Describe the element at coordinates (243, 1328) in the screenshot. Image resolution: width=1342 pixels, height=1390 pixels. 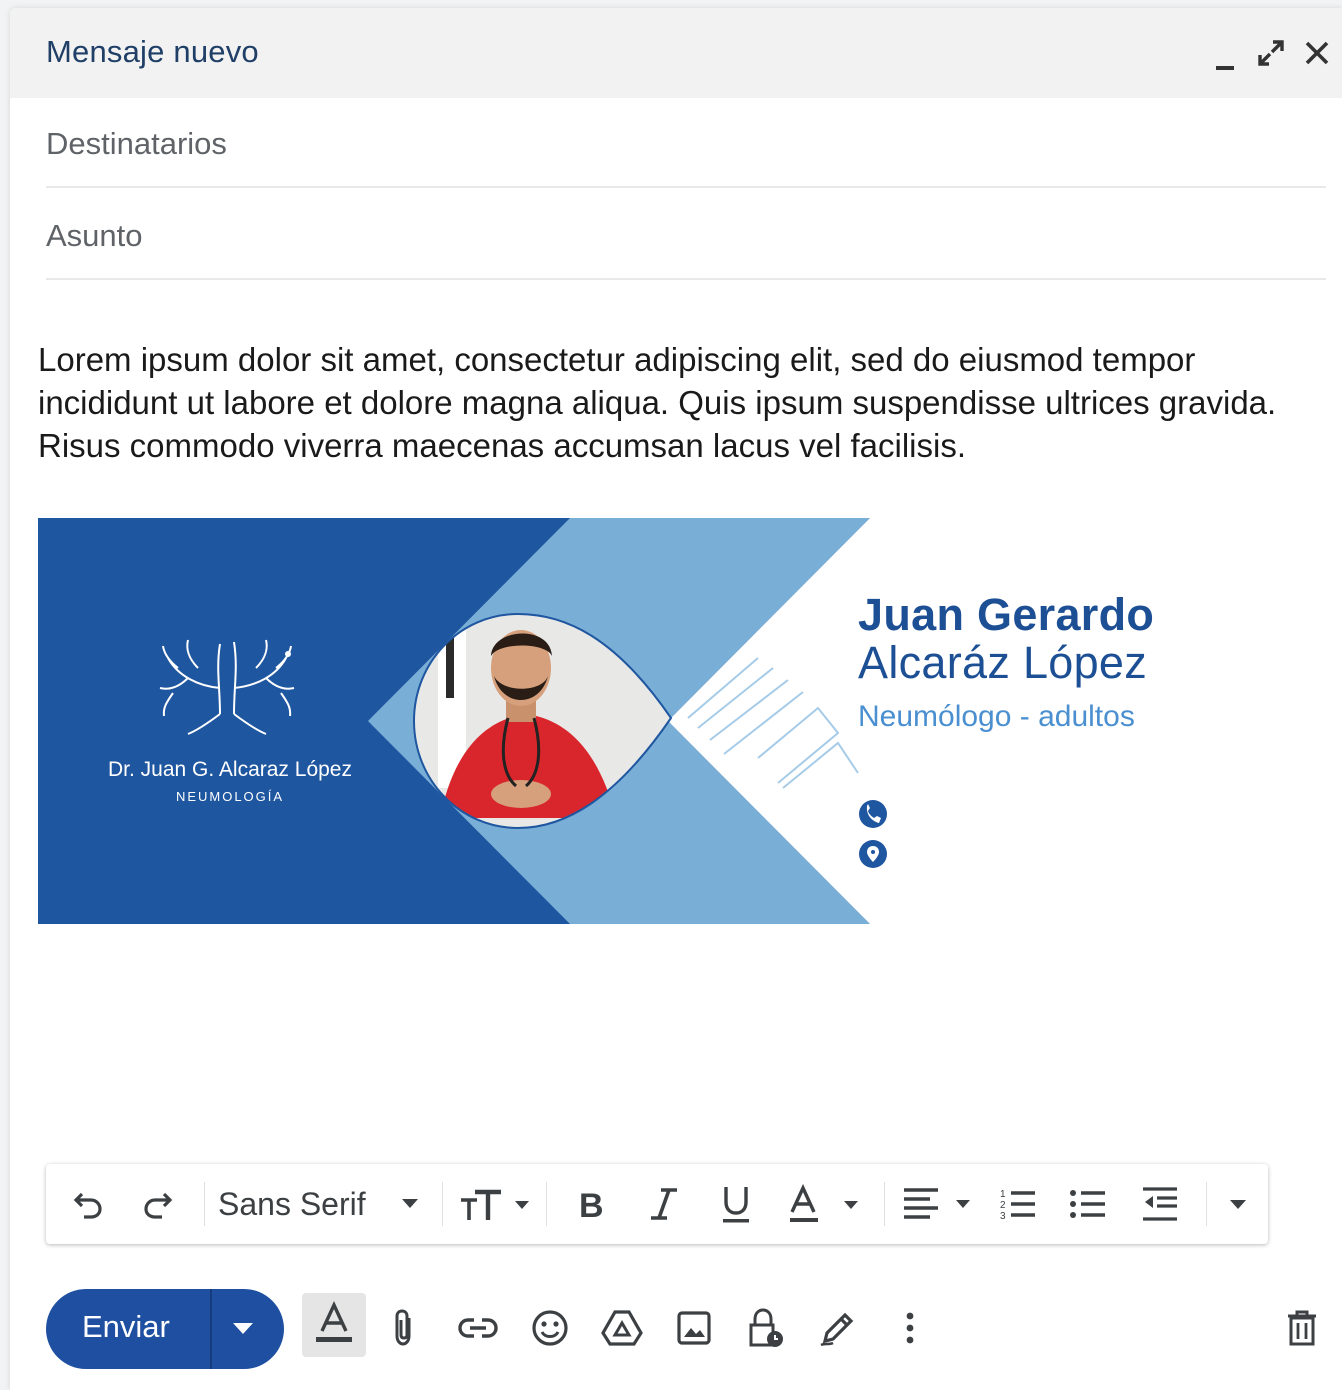
I see `schedule-send-icon` at that location.